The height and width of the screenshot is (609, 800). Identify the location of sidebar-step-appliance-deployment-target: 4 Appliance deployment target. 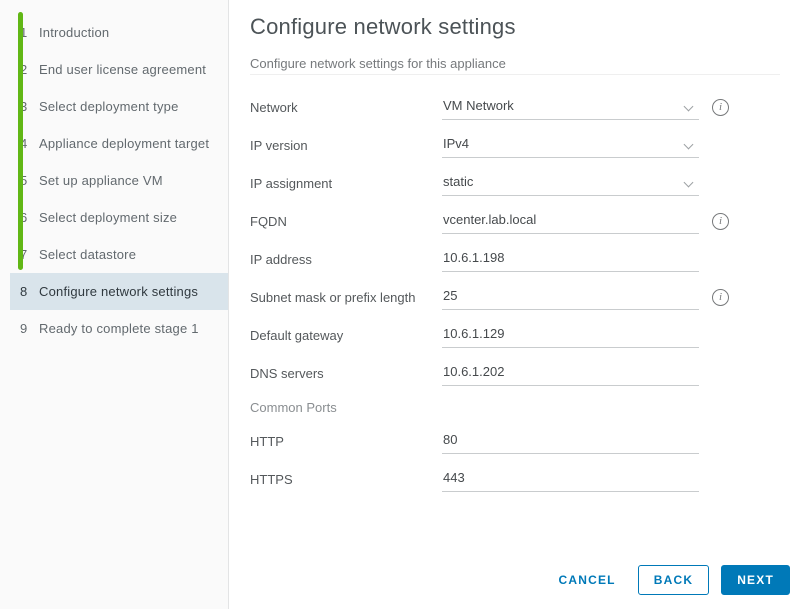
(119, 143).